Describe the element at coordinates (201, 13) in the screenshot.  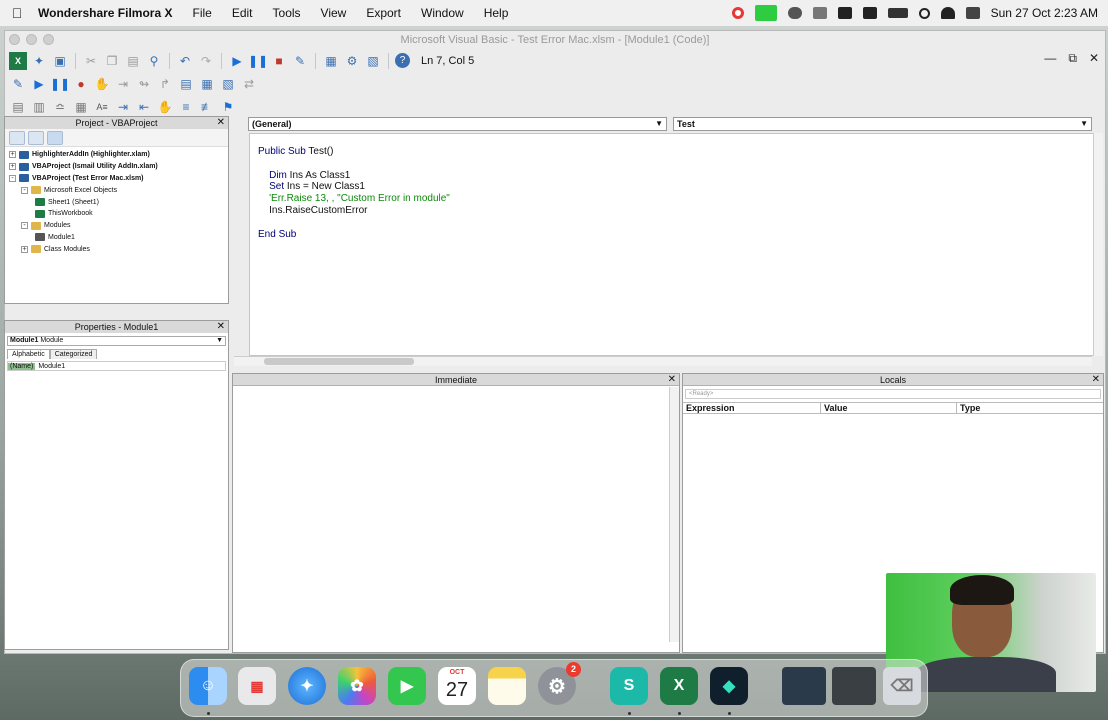
I see `menu-file: File` at that location.